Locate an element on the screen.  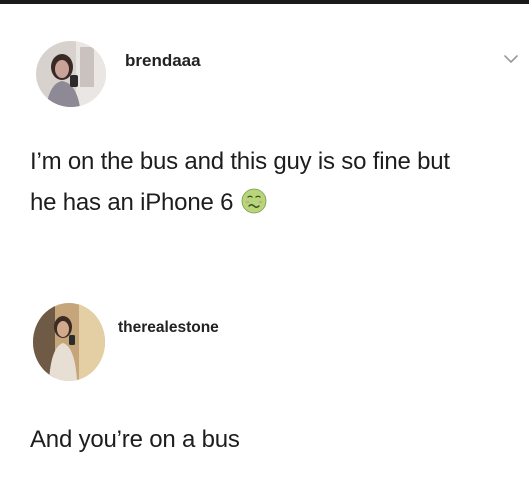
chevron-down-icon is located at coordinates (511, 59).